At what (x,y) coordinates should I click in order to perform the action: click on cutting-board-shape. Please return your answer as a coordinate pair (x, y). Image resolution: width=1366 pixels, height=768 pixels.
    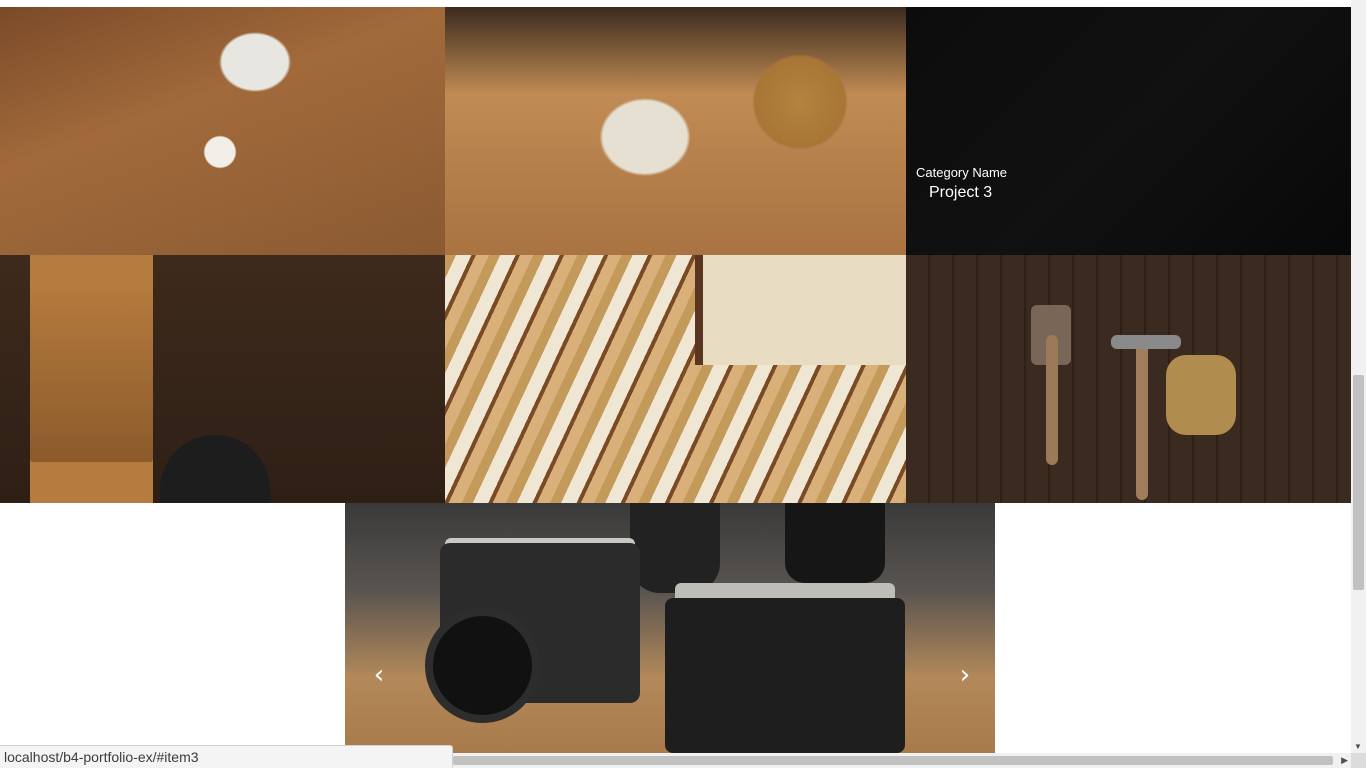
    Looking at the image, I should click on (91, 376).